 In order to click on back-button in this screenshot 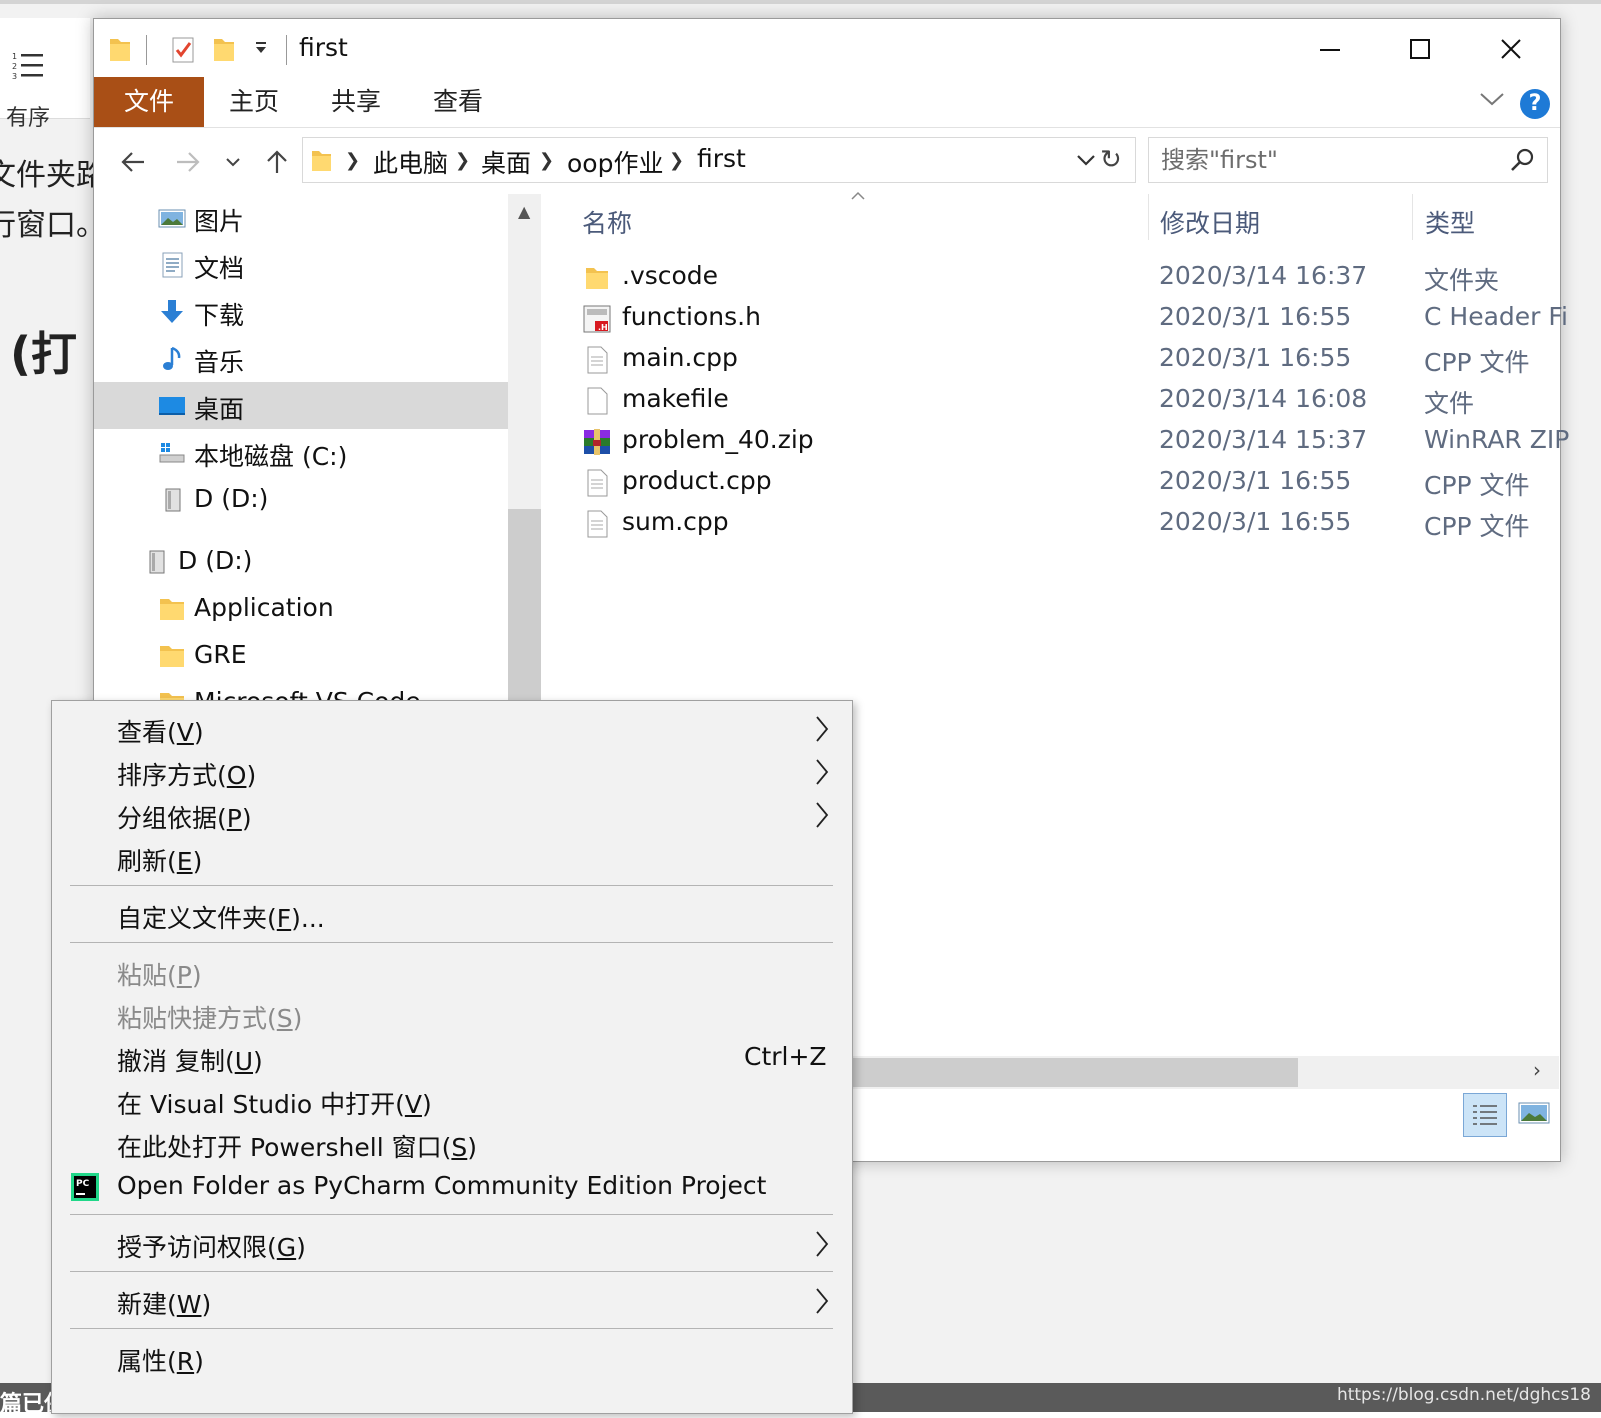, I will do `click(134, 162)`.